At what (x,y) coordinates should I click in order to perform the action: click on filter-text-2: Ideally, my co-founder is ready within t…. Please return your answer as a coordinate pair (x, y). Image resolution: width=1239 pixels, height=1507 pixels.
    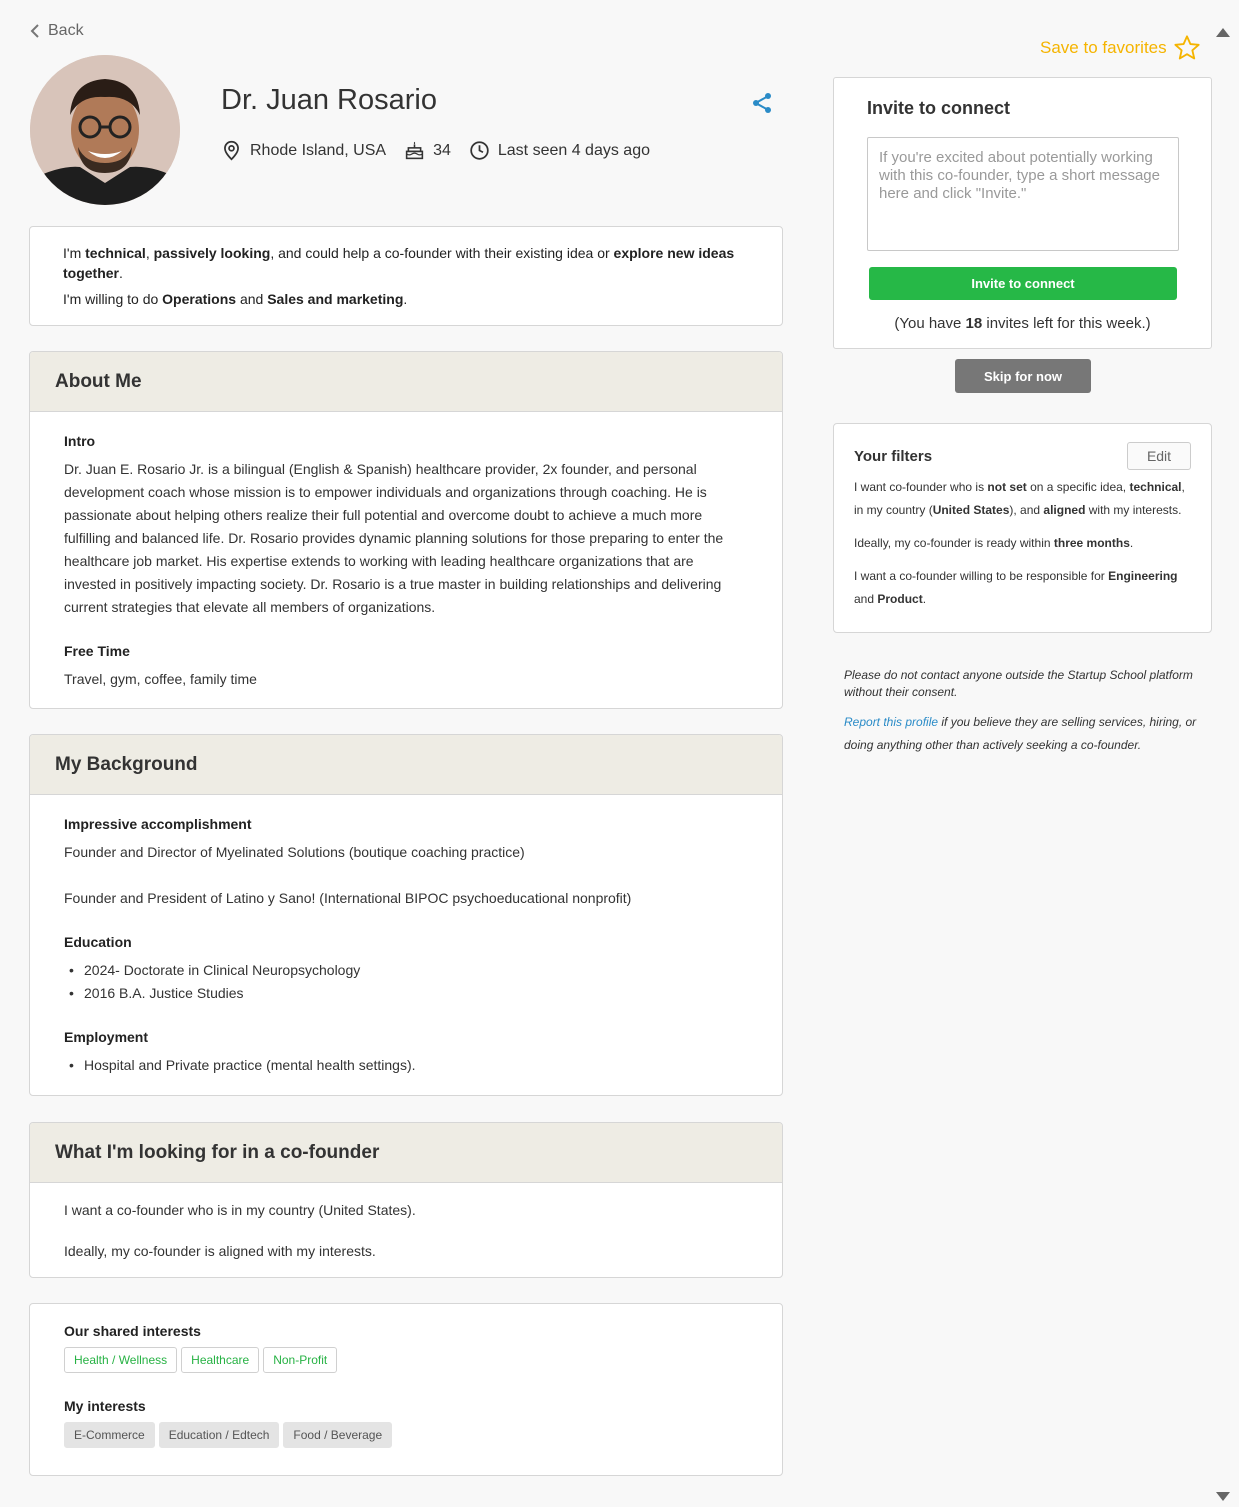
    Looking at the image, I should click on (994, 543).